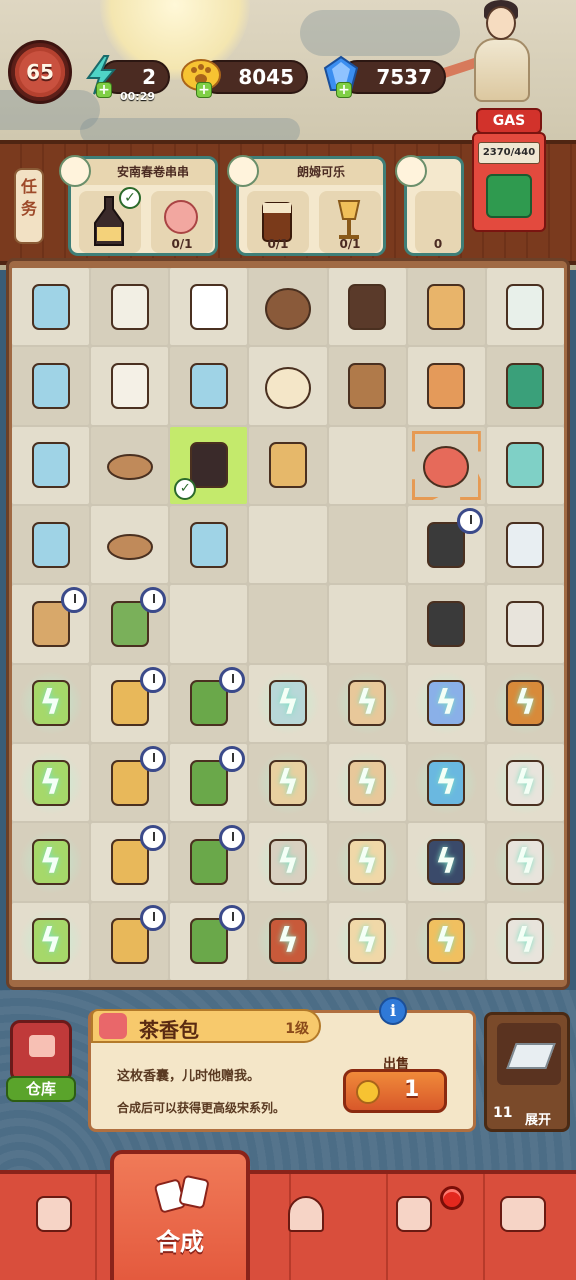 The height and width of the screenshot is (1280, 576). I want to click on expand-inventory-button: 11 展开, so click(527, 1072).